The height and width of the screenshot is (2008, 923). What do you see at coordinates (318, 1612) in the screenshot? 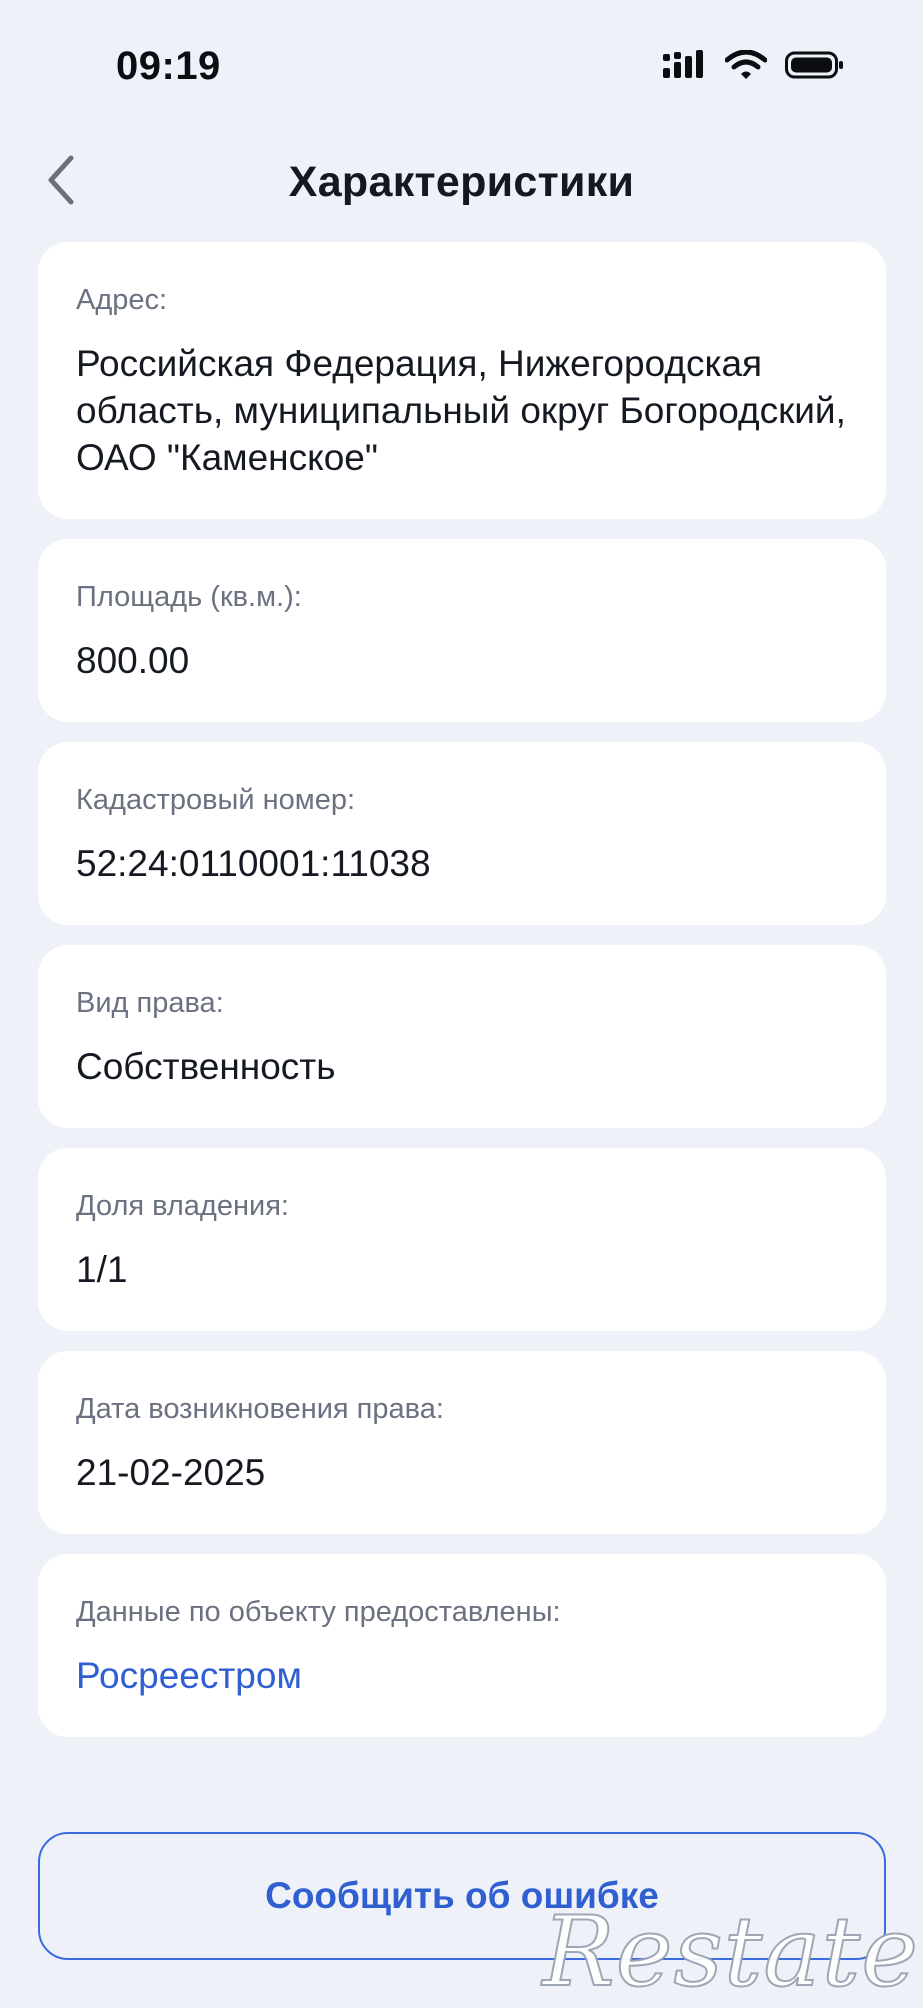
I see `data-source-label: Данные по объекту предоставлены:` at bounding box center [318, 1612].